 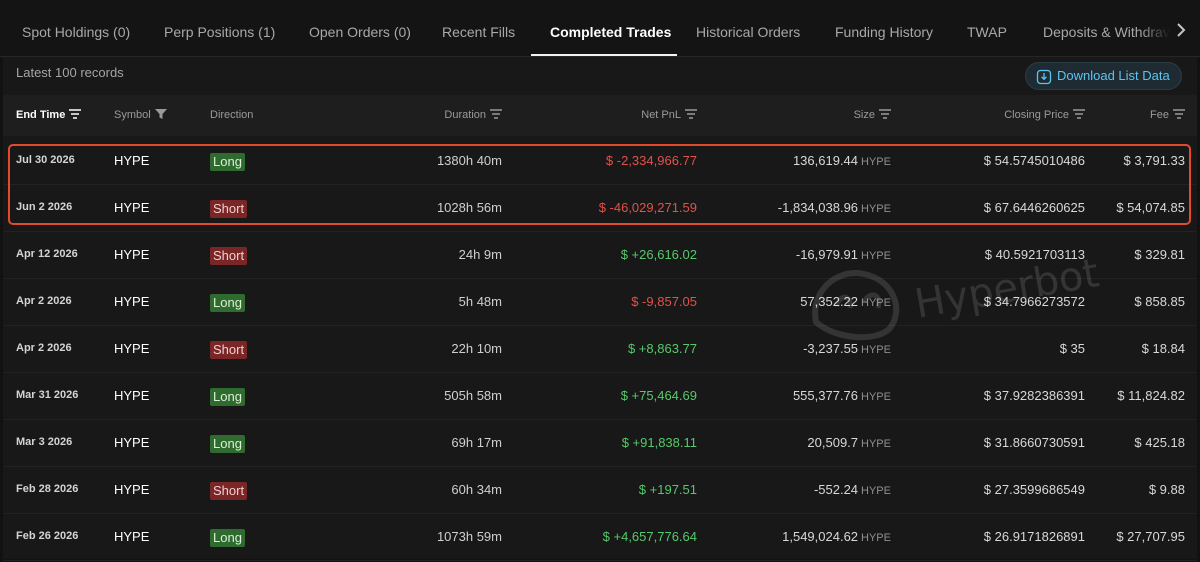 What do you see at coordinates (987, 28) in the screenshot?
I see `tab-twap: TWAP` at bounding box center [987, 28].